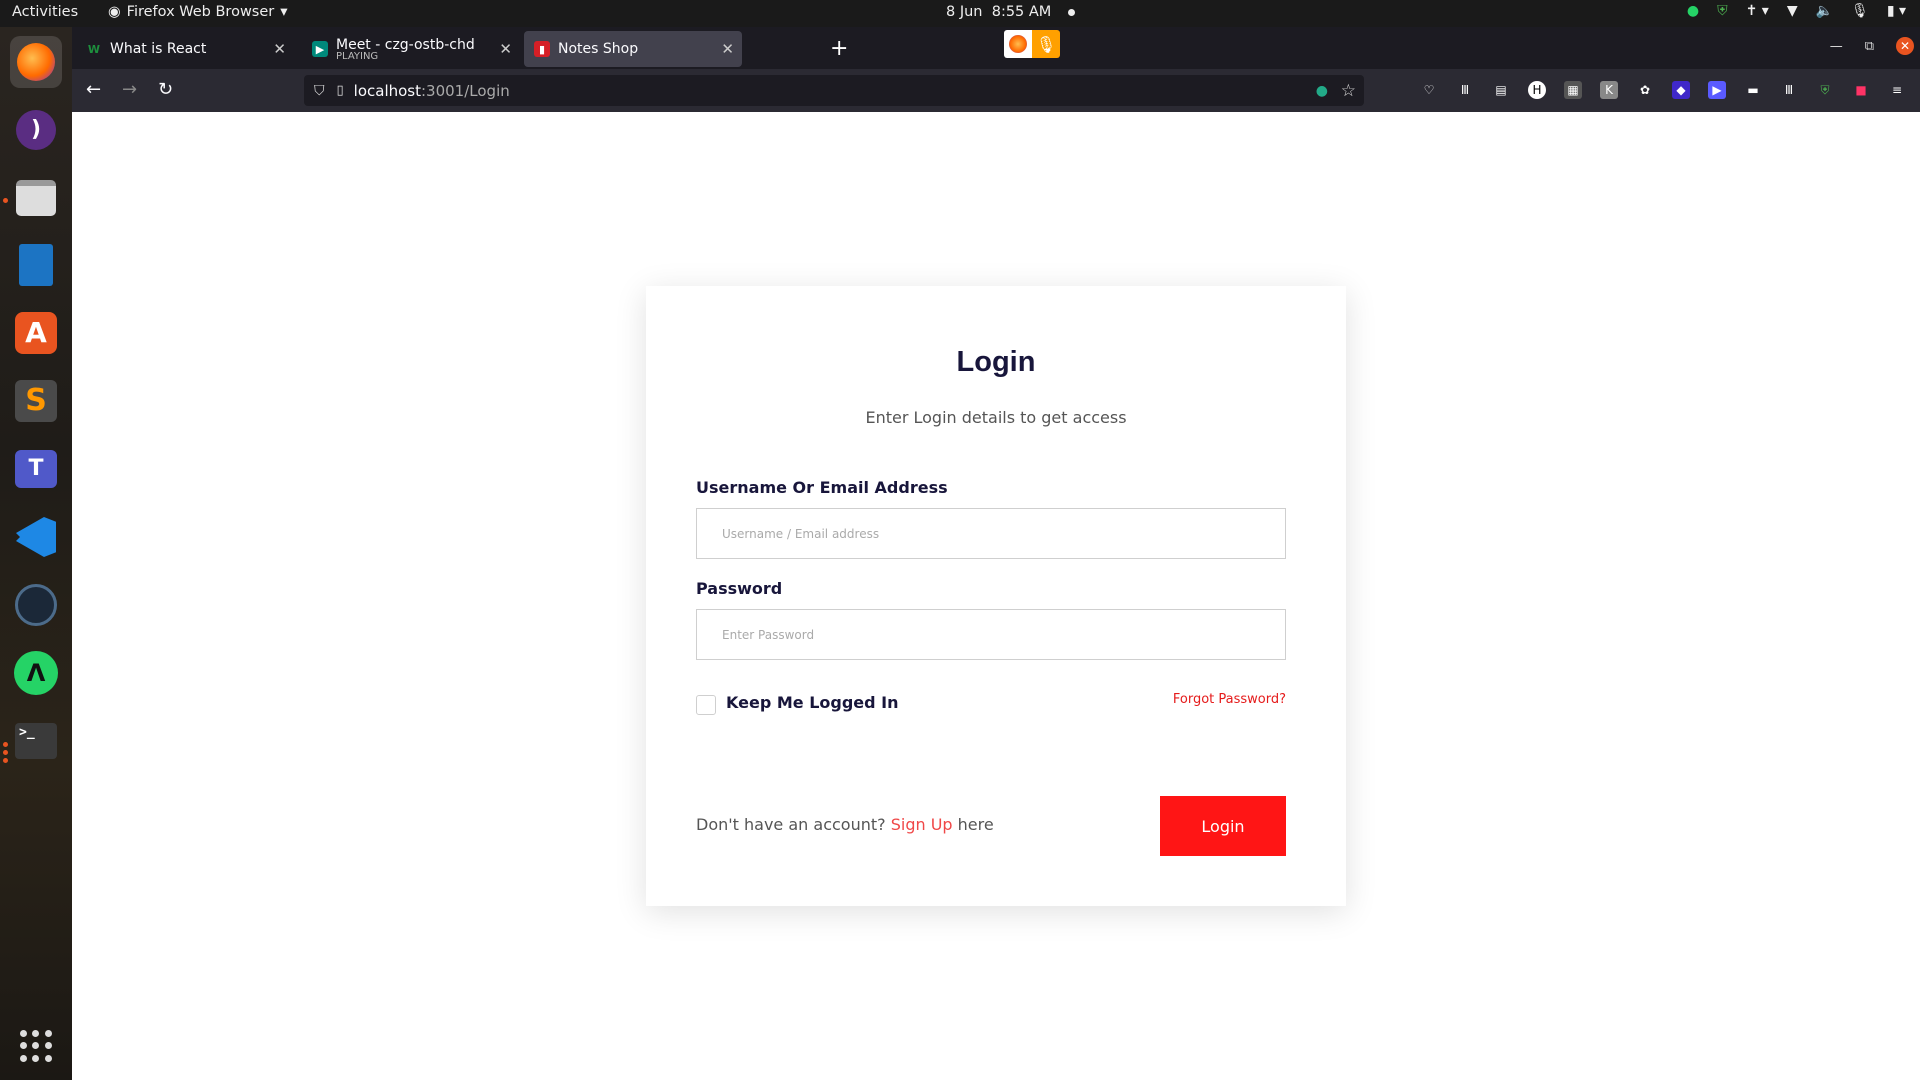 Image resolution: width=1920 pixels, height=1080 pixels. What do you see at coordinates (36, 401) in the screenshot?
I see `sublime-text-icon: S` at bounding box center [36, 401].